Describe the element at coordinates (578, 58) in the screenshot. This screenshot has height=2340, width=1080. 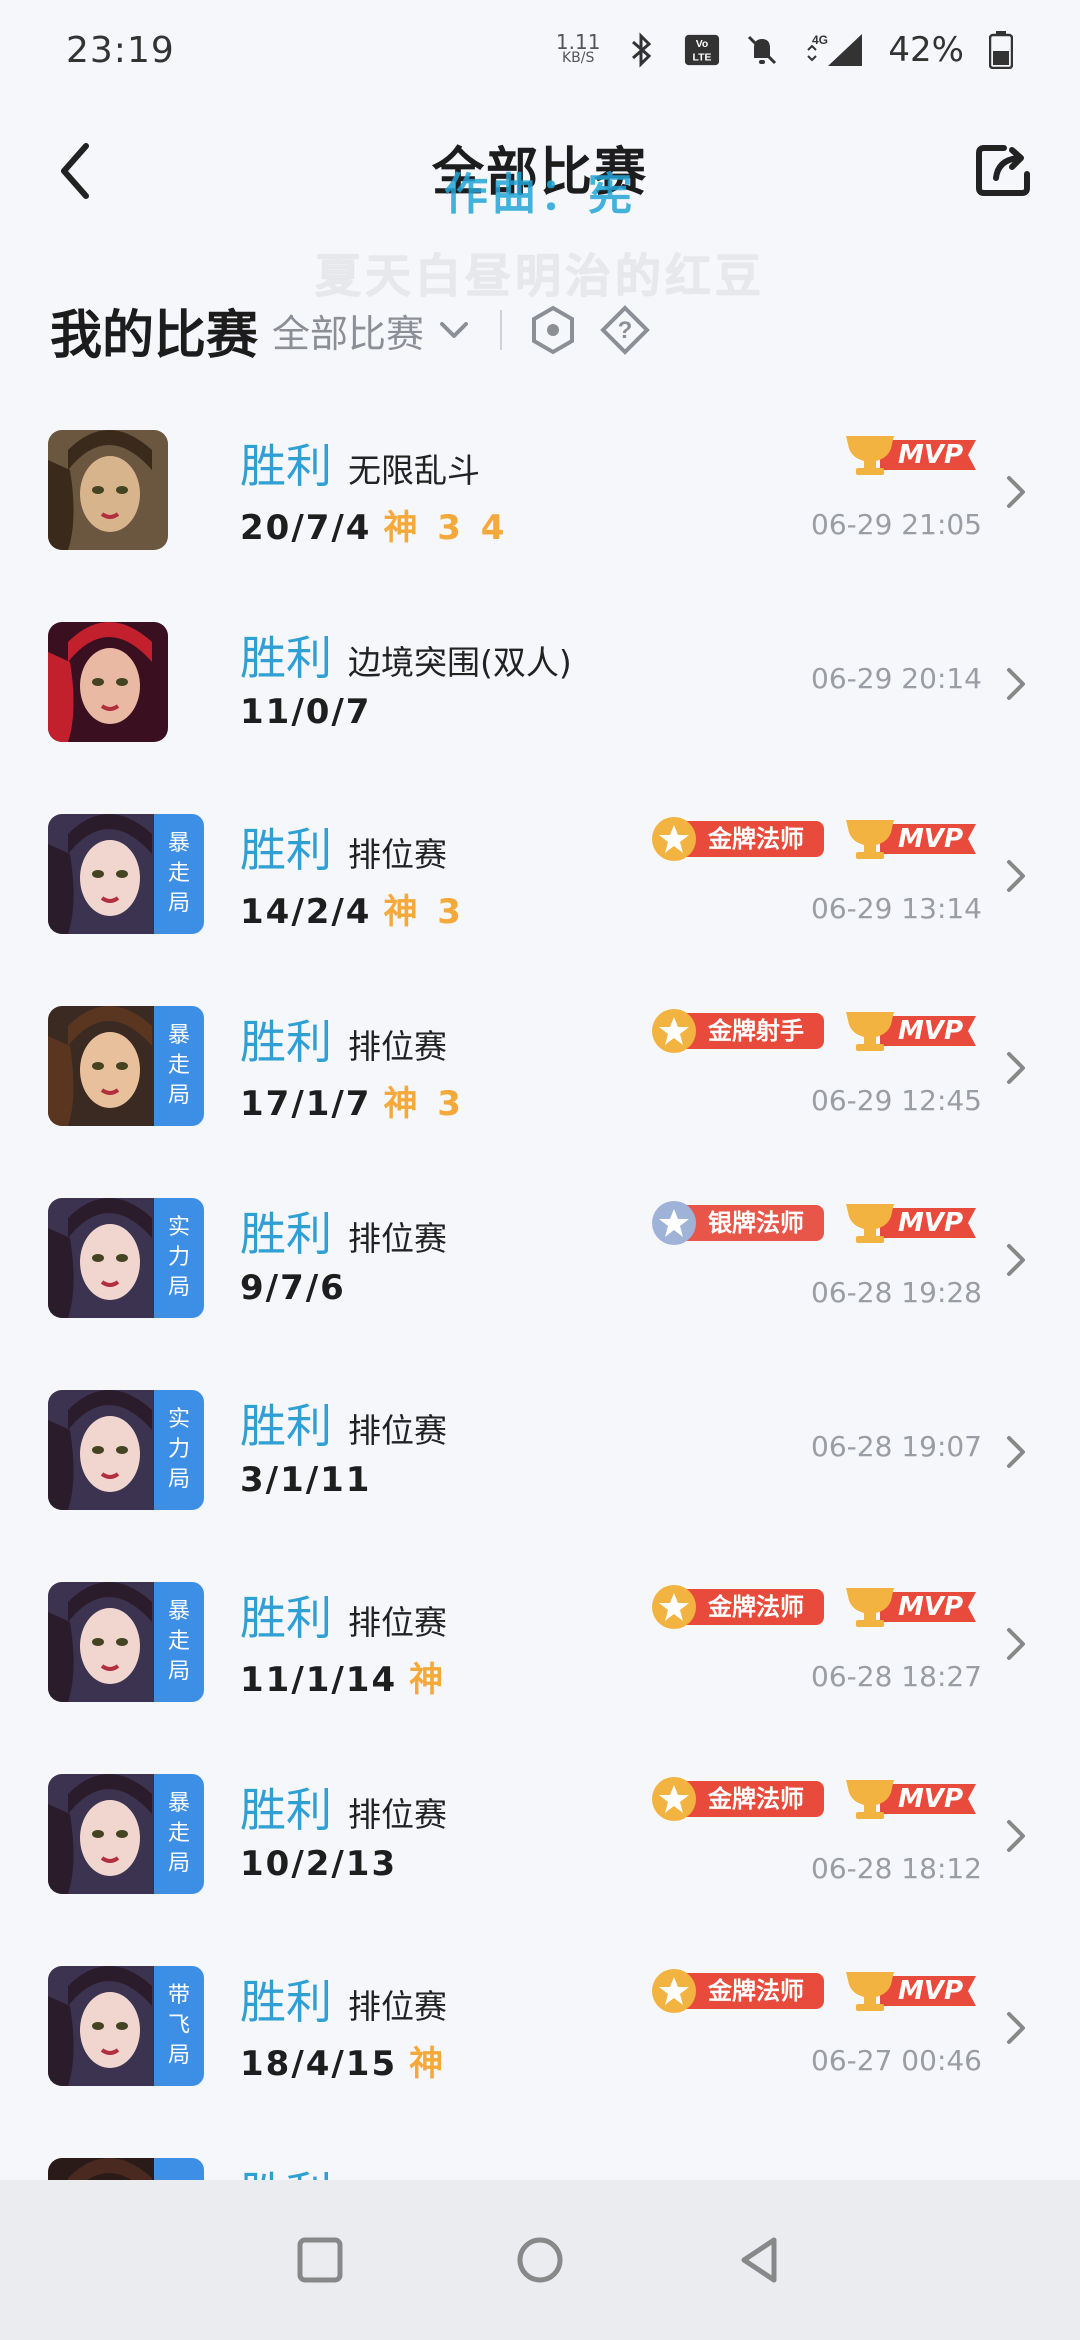
I see `network-speed-unit: KB/S` at that location.